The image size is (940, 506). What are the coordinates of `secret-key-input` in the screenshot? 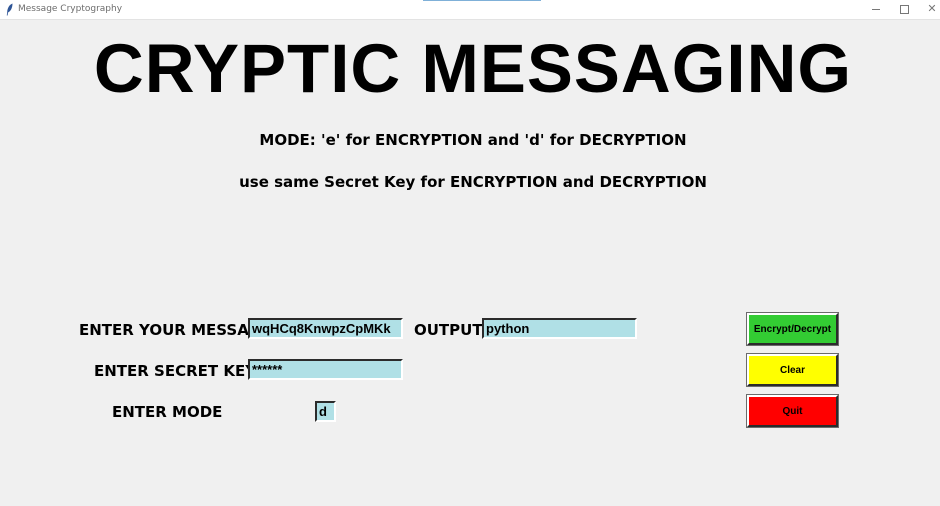 It's located at (325, 369).